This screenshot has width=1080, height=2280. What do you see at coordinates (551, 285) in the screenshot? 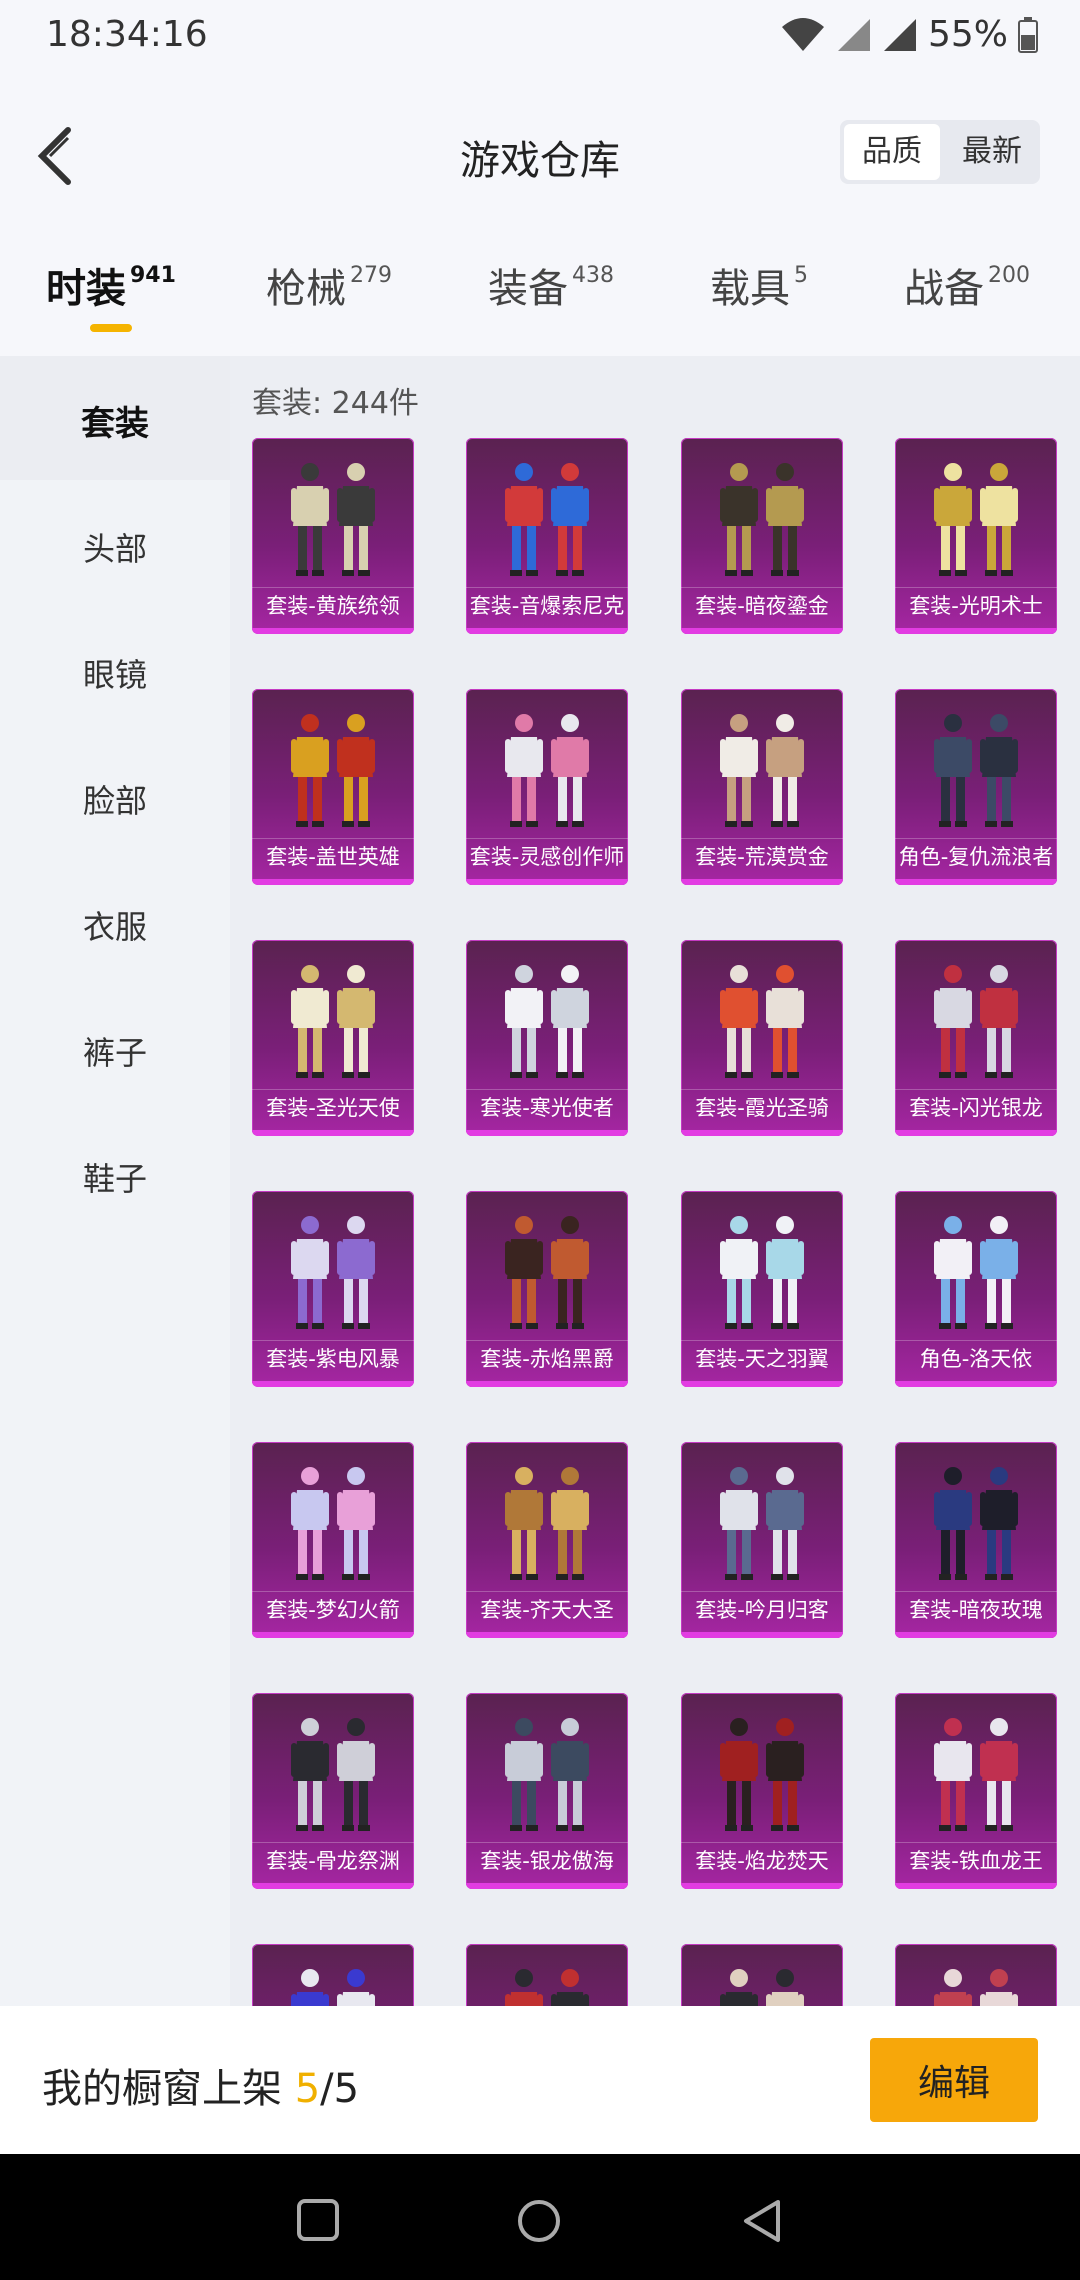
I see `tab-equipment: 装备 438` at bounding box center [551, 285].